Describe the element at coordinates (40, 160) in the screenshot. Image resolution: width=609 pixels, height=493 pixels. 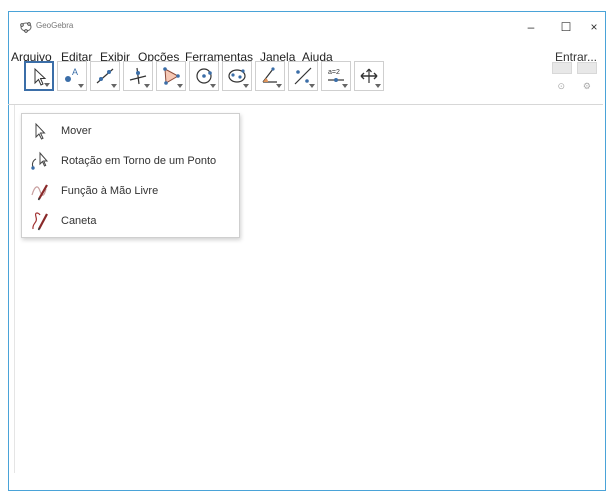
I see `rotate-around-point-icon` at that location.